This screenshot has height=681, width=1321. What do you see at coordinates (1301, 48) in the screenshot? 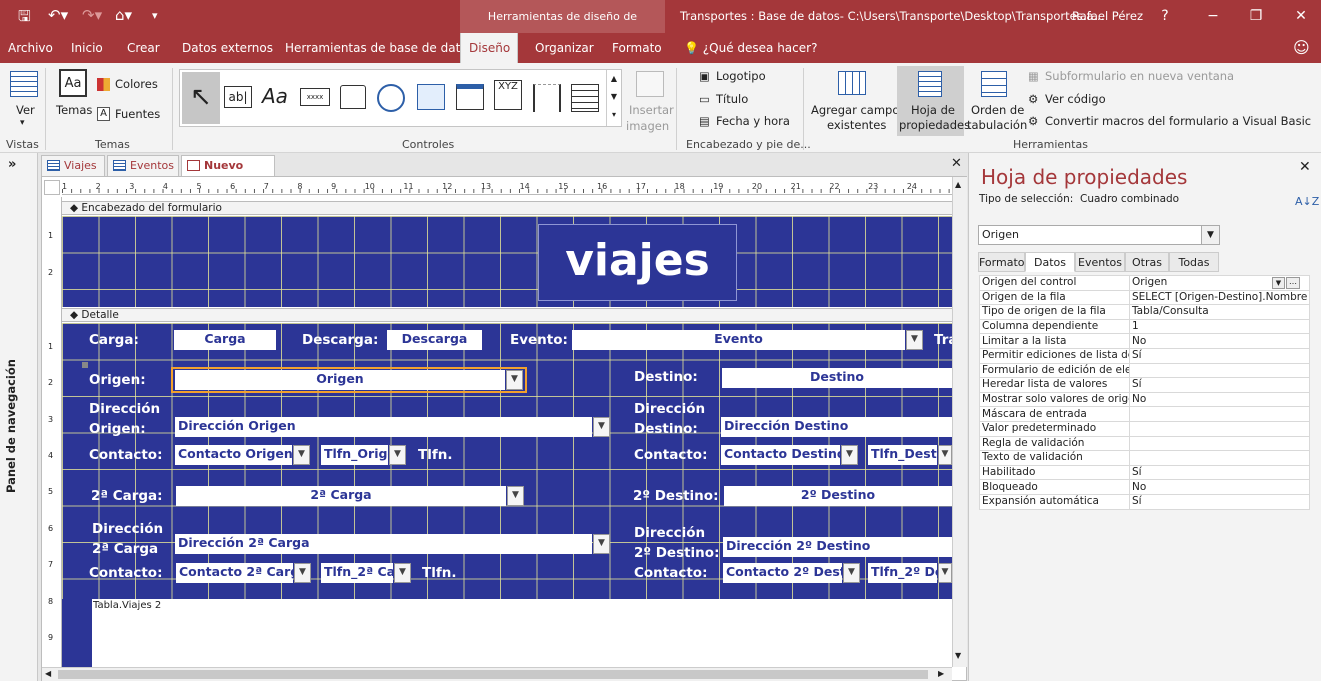
I see `smiley-icon: ☺` at bounding box center [1301, 48].